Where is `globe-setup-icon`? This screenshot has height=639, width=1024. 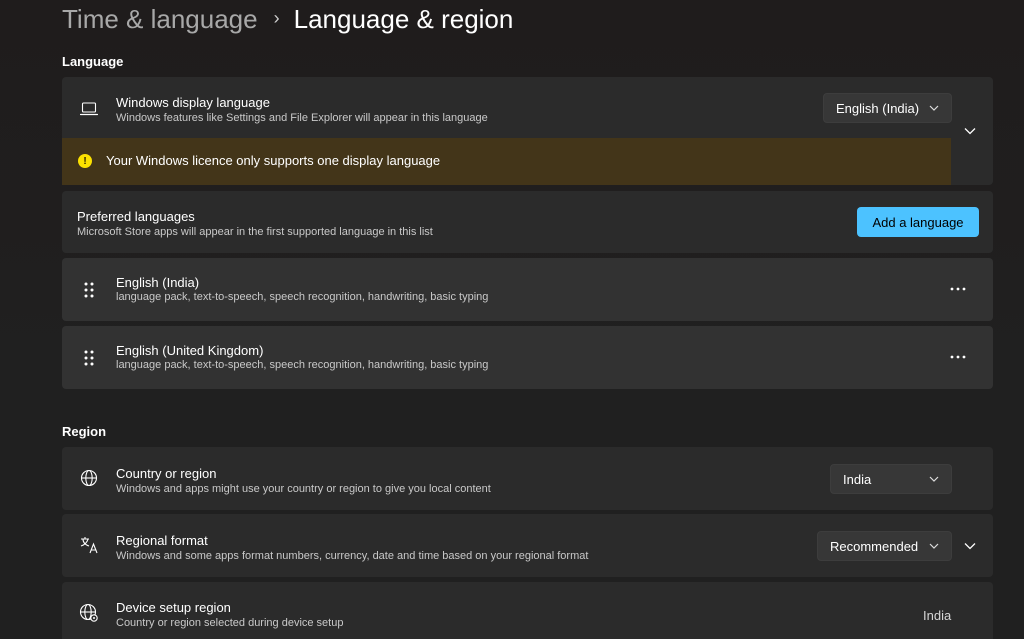
globe-setup-icon is located at coordinates (89, 613).